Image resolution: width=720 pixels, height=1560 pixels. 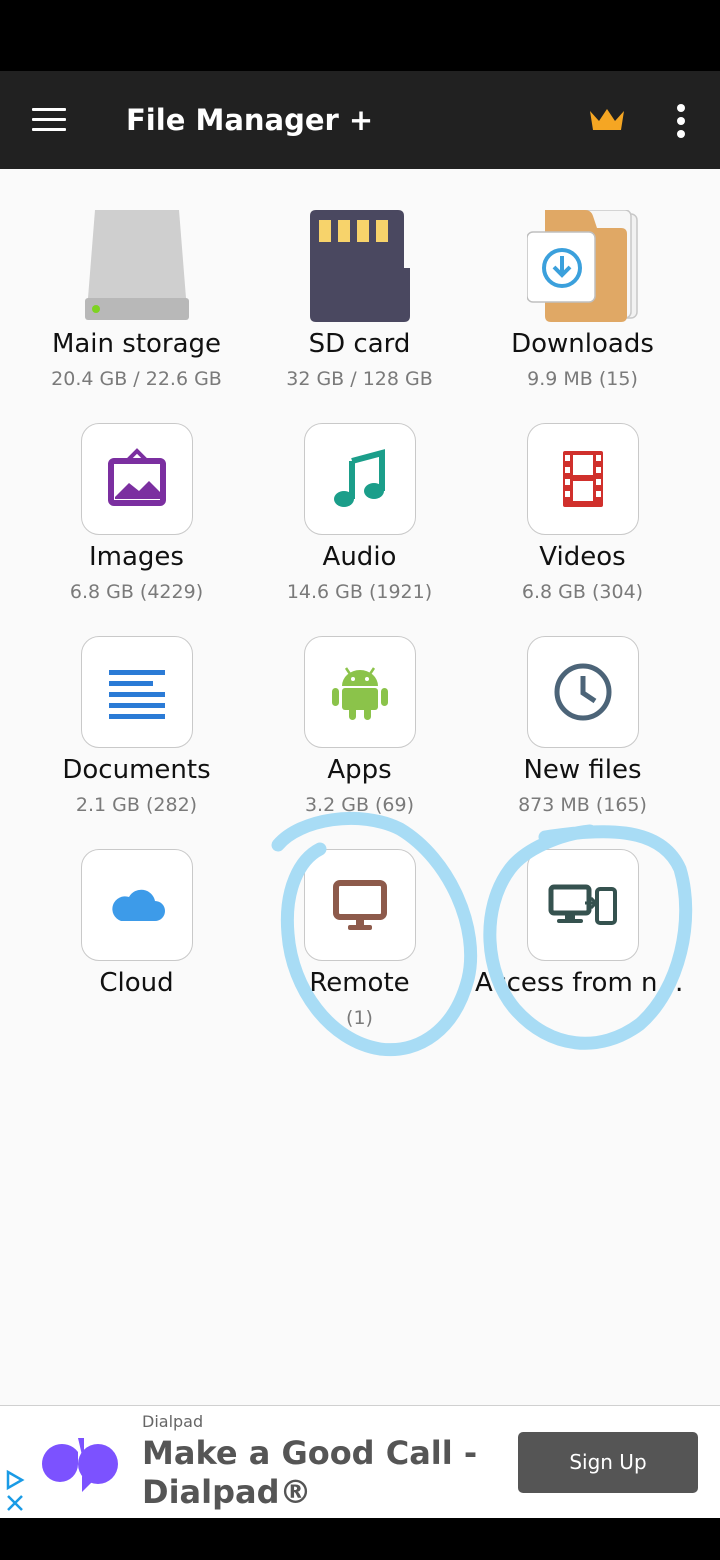 What do you see at coordinates (360, 692) in the screenshot?
I see `android-icon` at bounding box center [360, 692].